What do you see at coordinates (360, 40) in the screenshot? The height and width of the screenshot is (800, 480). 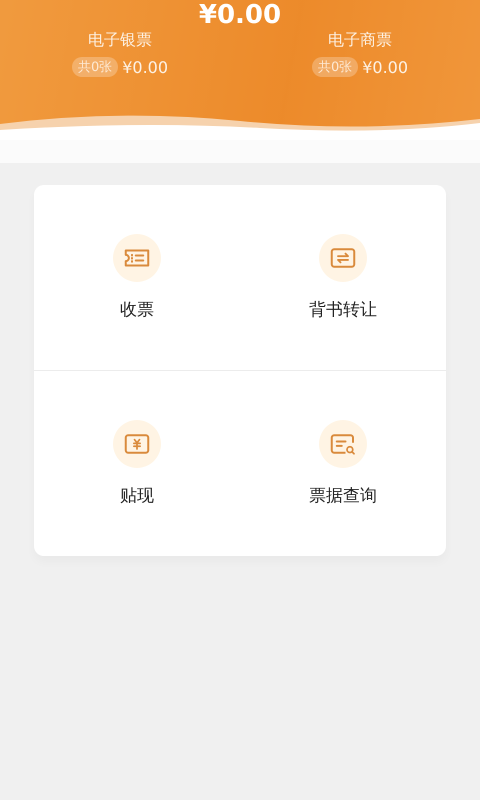 I see `summary-label: 电子商票` at bounding box center [360, 40].